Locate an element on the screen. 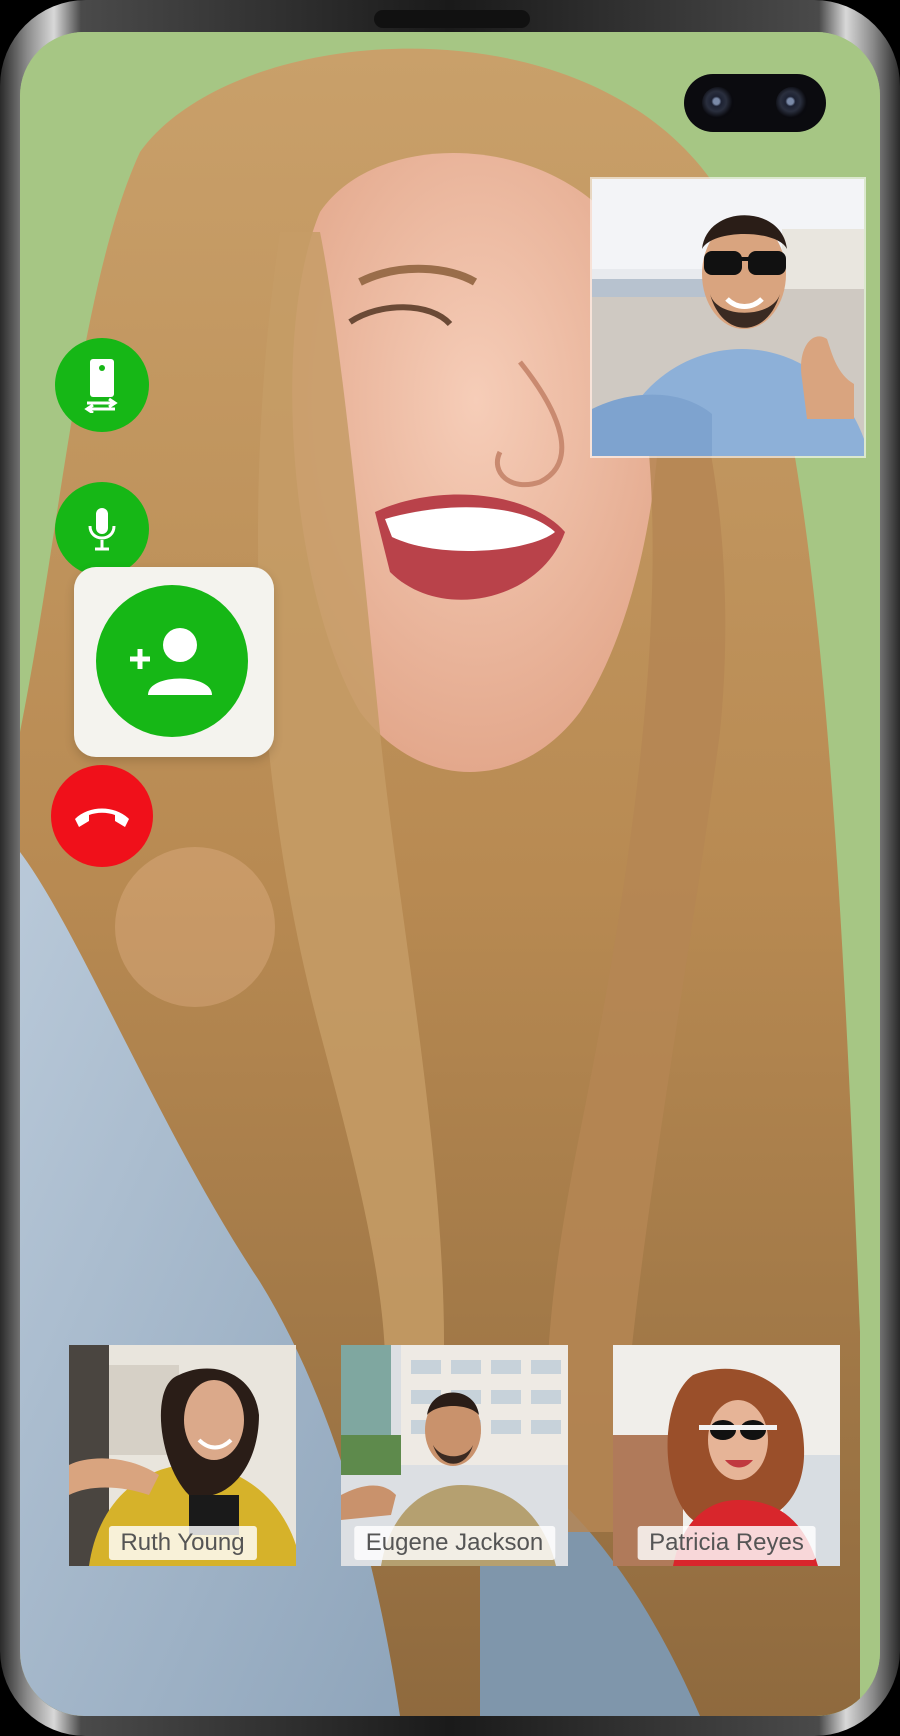 The height and width of the screenshot is (1736, 900). participant-tile: Ruth Young is located at coordinates (182, 1455).